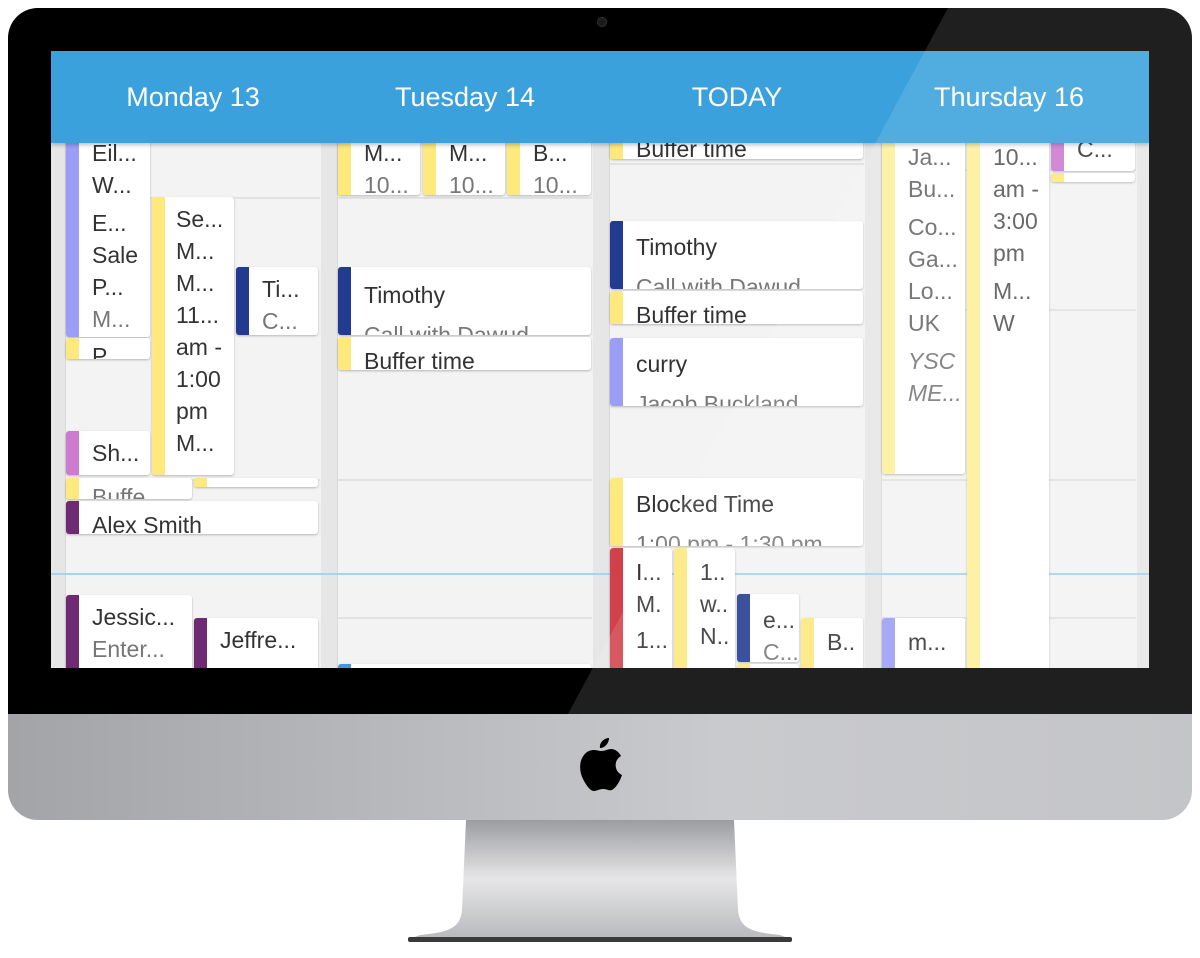  What do you see at coordinates (147, 523) in the screenshot?
I see `event-title: Alex Smith` at bounding box center [147, 523].